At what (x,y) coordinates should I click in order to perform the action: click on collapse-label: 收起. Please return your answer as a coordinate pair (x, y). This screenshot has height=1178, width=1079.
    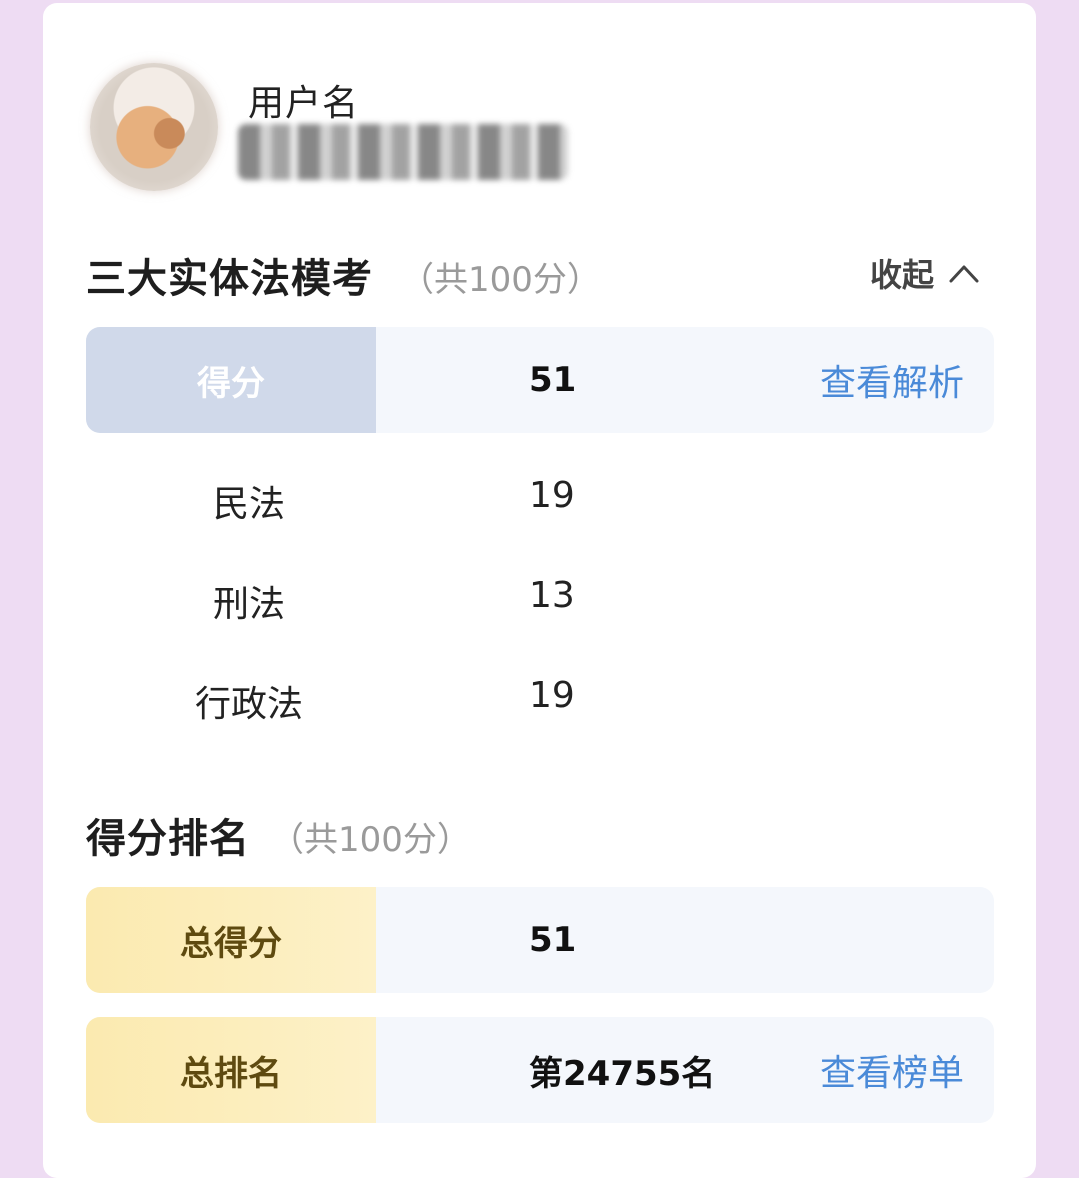
    Looking at the image, I should click on (902, 275).